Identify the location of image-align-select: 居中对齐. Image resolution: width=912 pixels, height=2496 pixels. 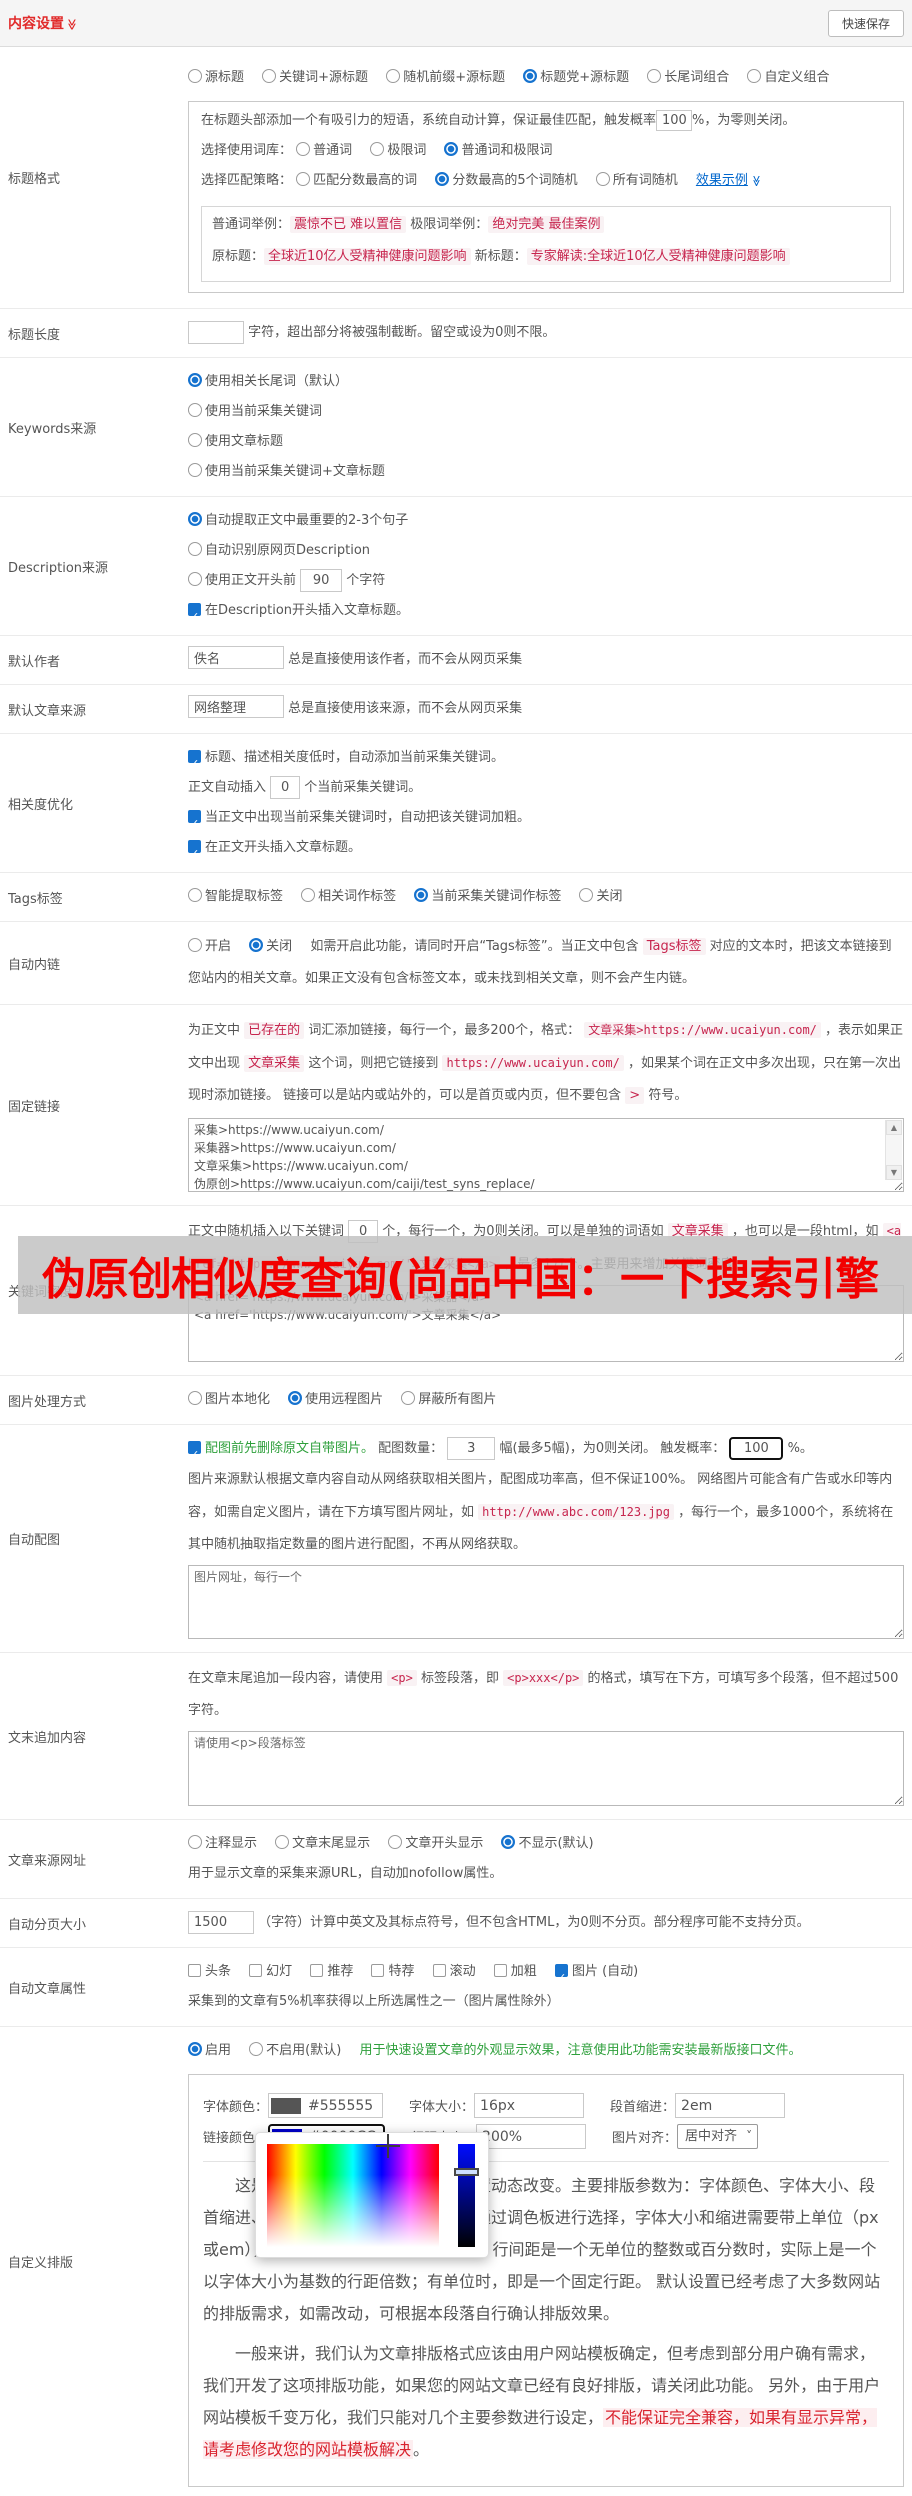
(718, 2136).